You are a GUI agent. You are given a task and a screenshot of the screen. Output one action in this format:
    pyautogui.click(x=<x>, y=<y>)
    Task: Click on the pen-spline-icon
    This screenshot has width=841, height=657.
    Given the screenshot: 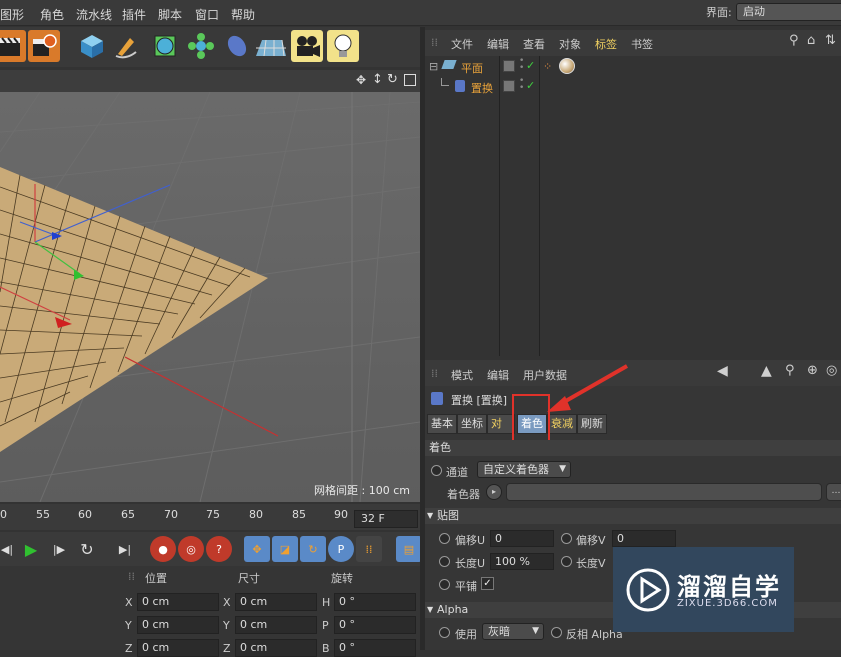 What is the action you would take?
    pyautogui.click(x=126, y=46)
    